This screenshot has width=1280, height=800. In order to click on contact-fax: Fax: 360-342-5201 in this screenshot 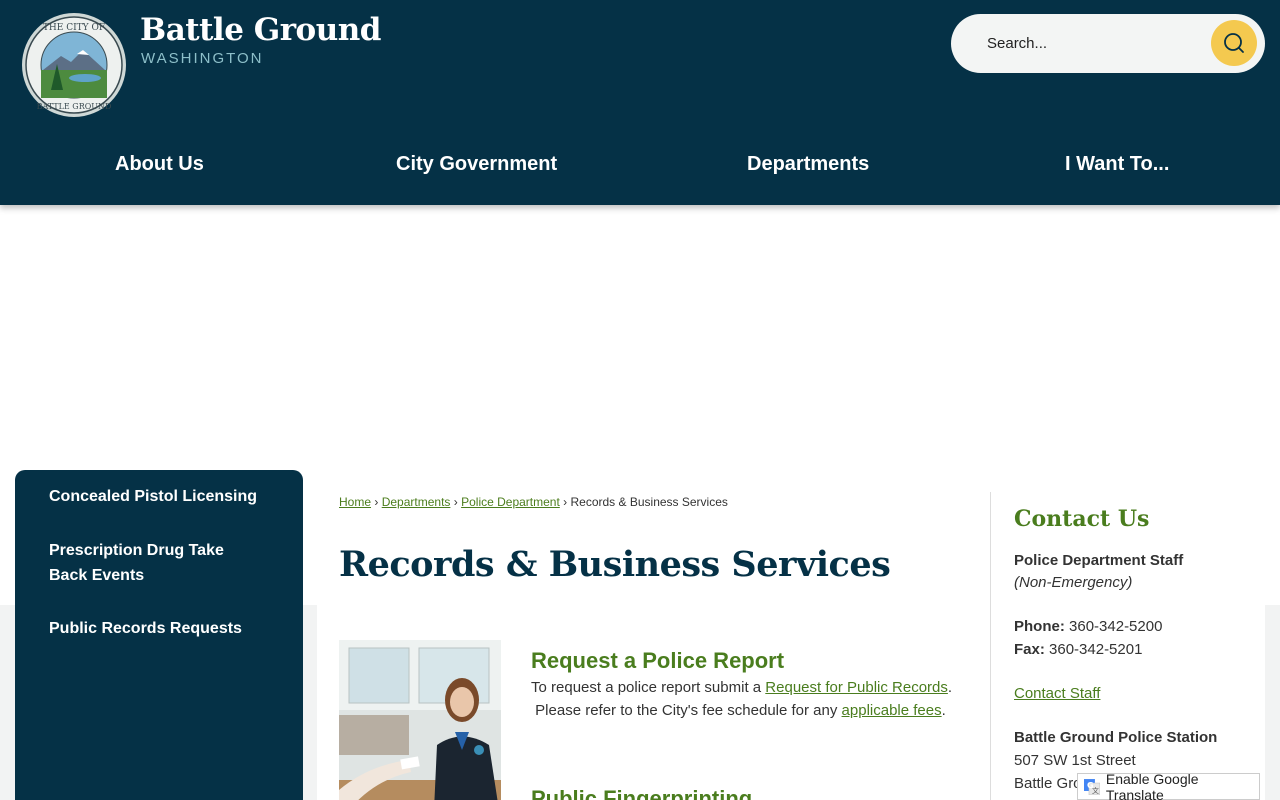, I will do `click(1078, 649)`.